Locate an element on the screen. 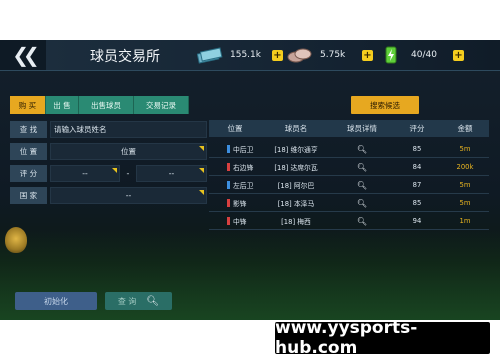  cash-stack-icon is located at coordinates (210, 55).